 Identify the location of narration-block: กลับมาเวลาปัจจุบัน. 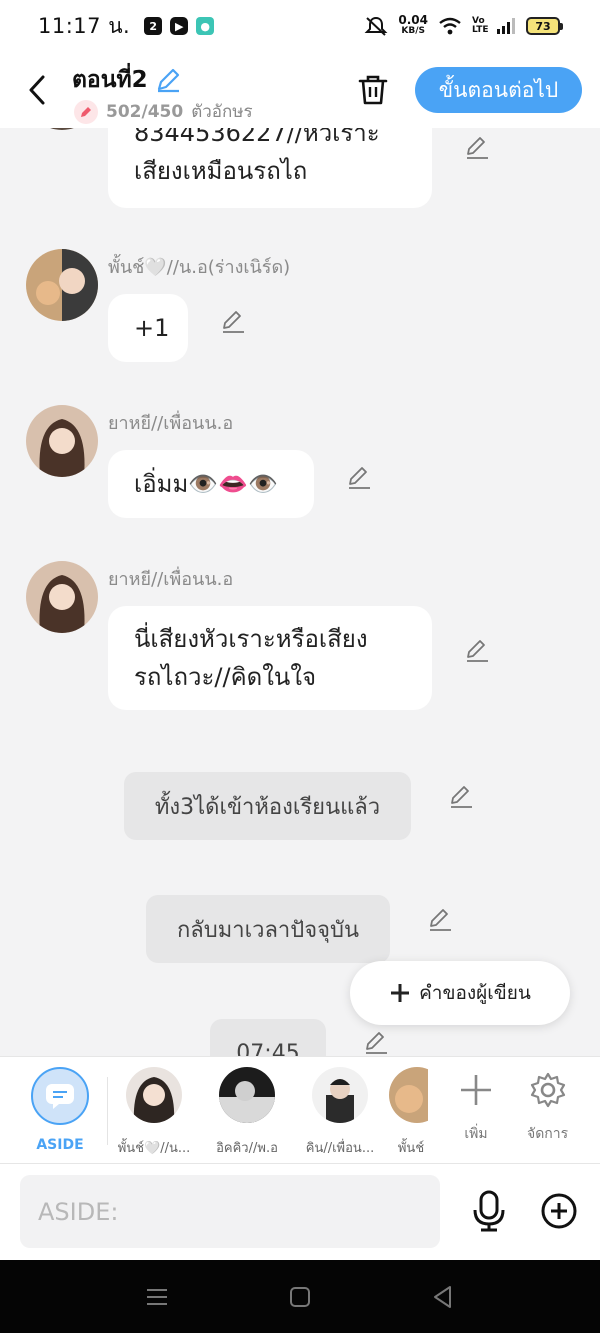
(268, 929).